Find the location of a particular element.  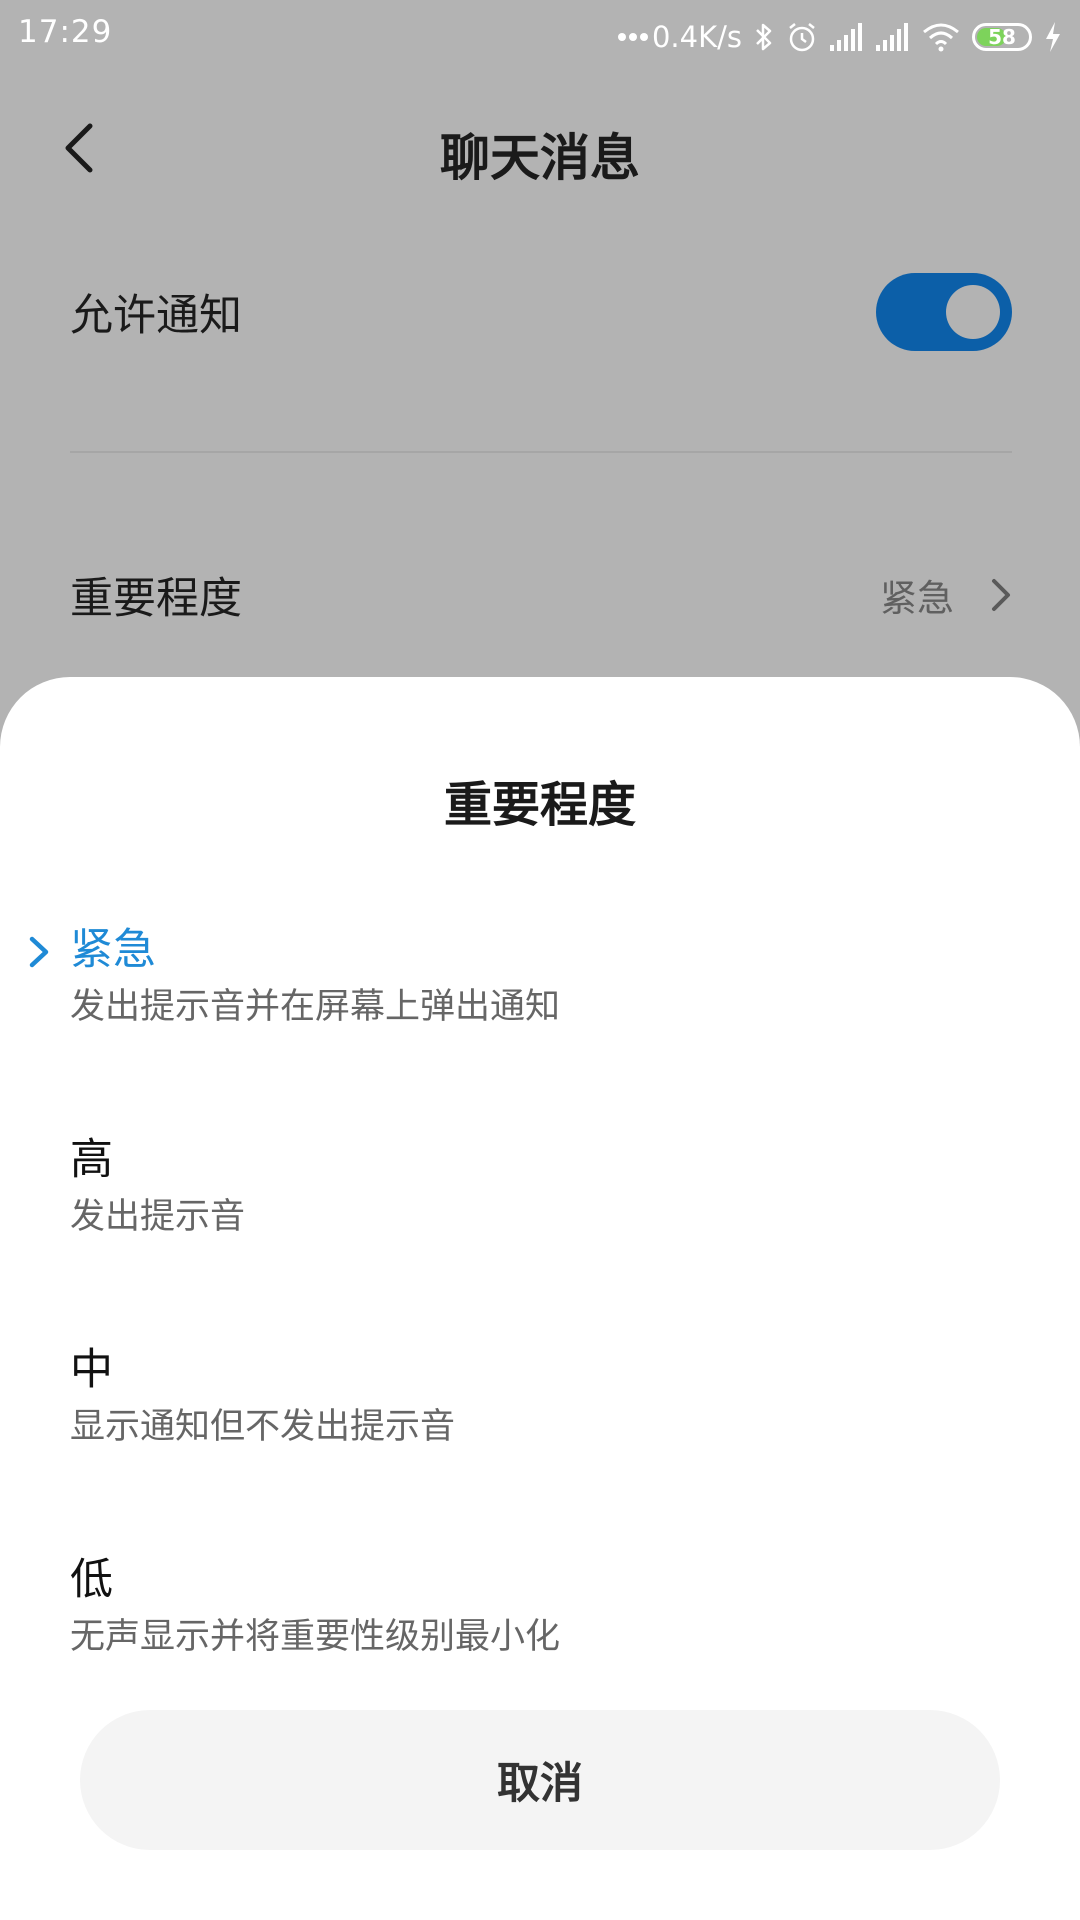

option-low: 低 无声显示并将重要性级别最小化 is located at coordinates (545, 1627).